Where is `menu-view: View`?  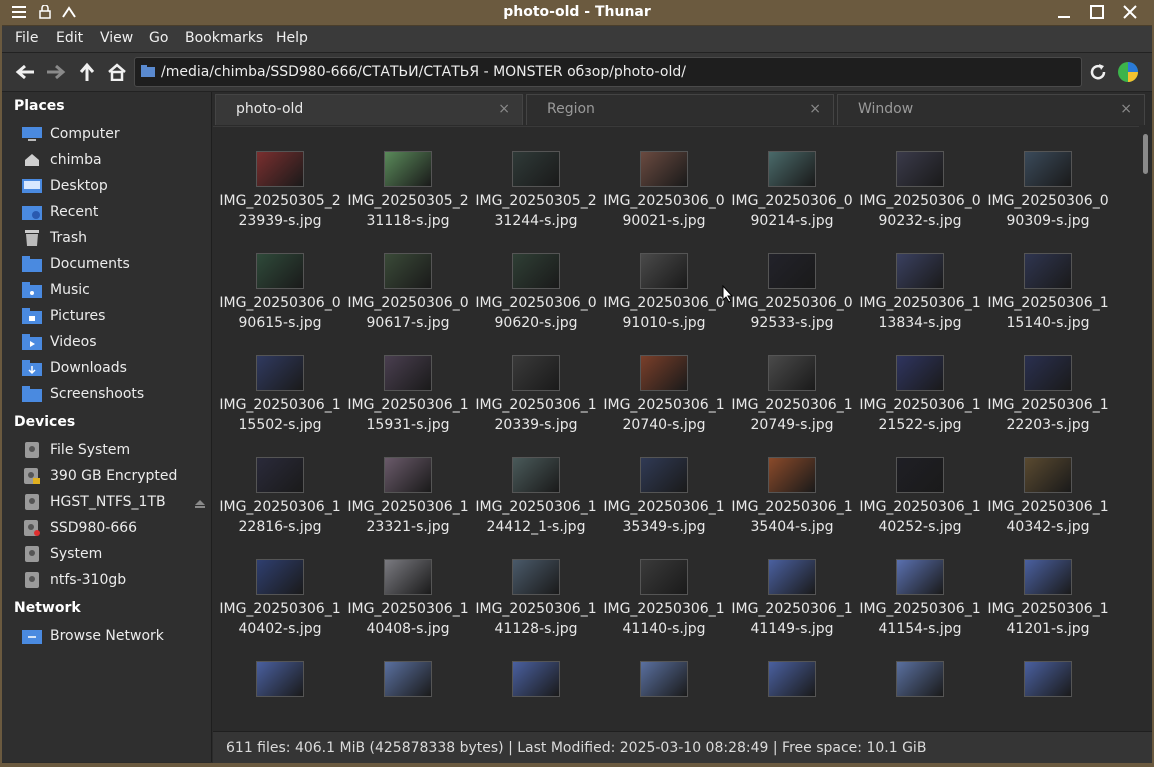
menu-view: View is located at coordinates (116, 38).